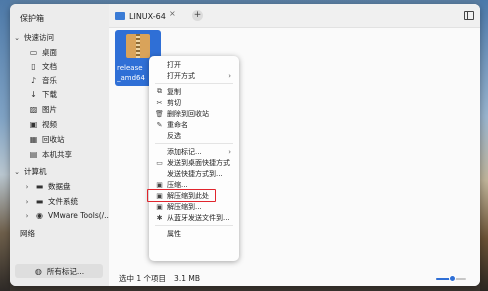 This screenshot has width=488, height=291. I want to click on add-tab-button: +, so click(197, 15).